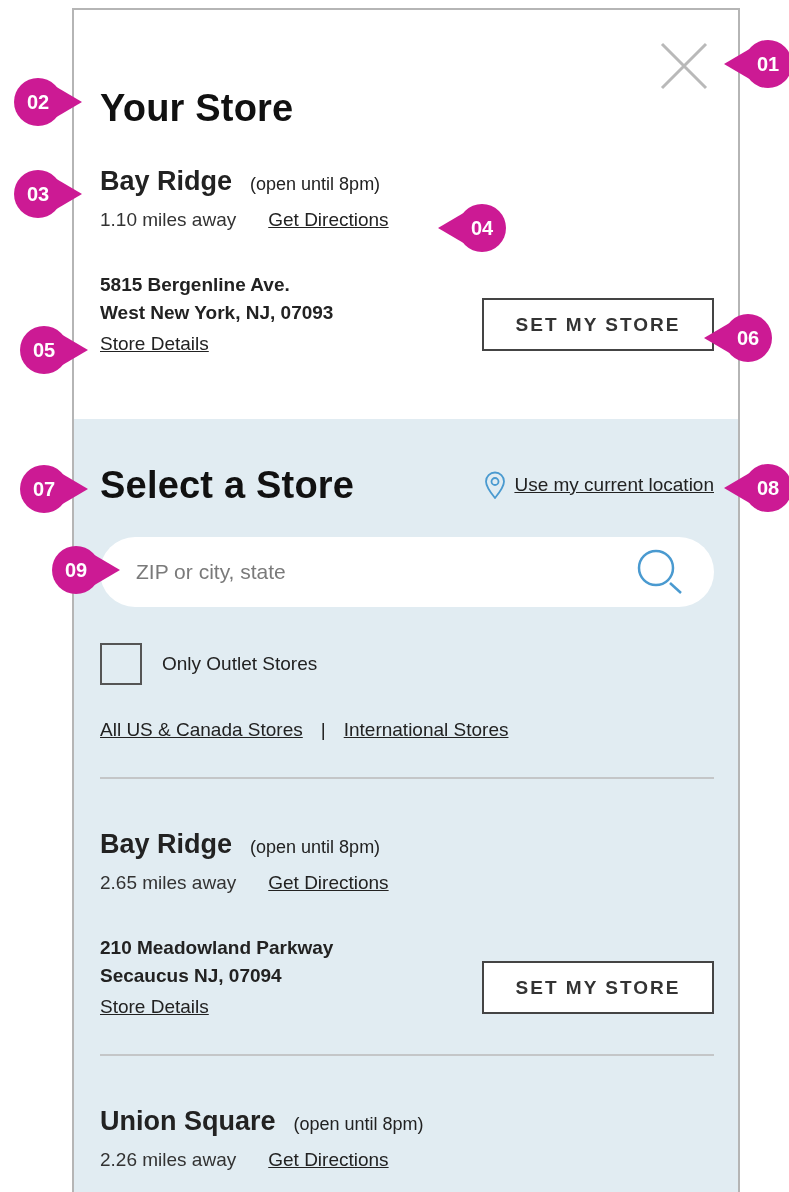  I want to click on store-list-link: International Stores, so click(426, 730).